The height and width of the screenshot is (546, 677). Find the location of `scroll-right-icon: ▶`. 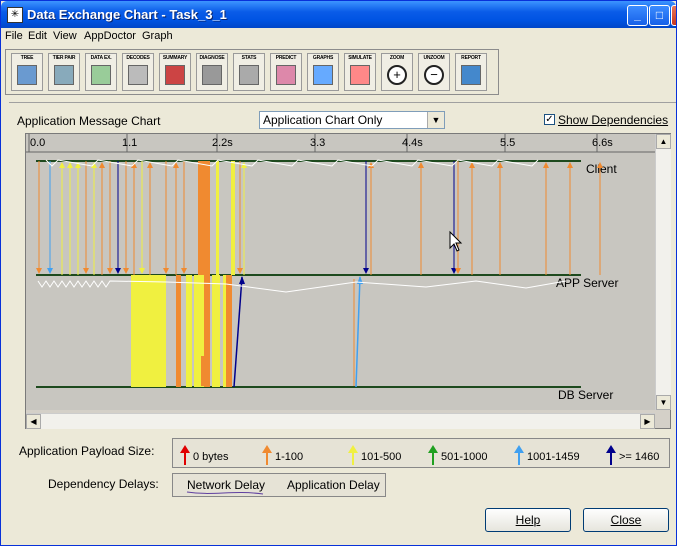

scroll-right-icon: ▶ is located at coordinates (647, 421).